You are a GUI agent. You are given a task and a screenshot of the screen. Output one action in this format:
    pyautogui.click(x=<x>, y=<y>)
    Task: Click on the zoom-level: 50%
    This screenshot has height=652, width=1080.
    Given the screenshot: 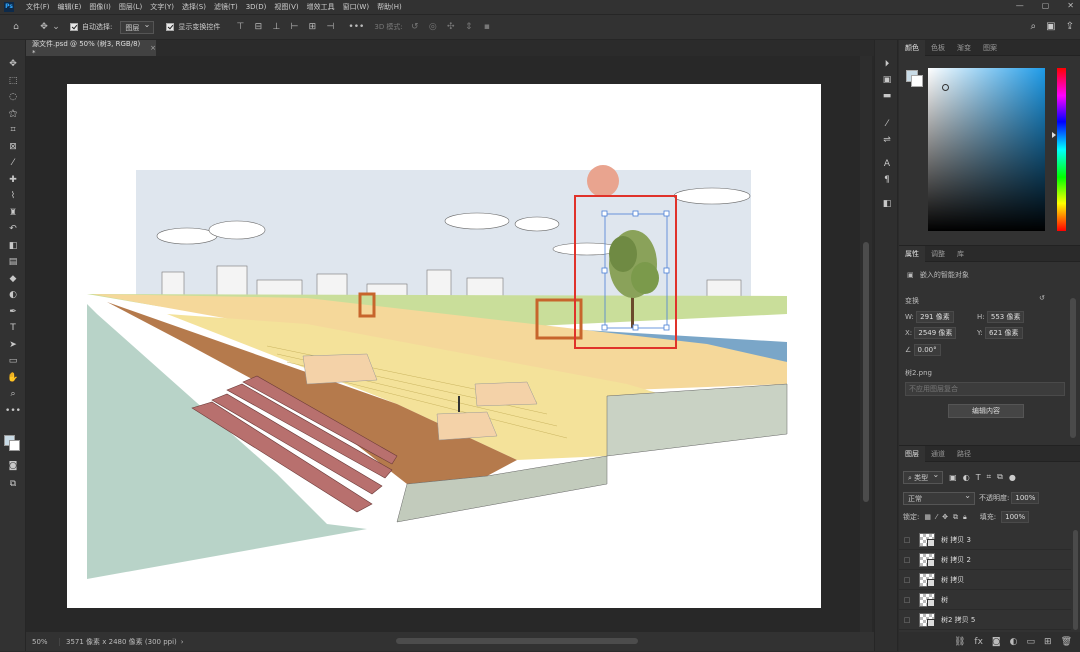 What is the action you would take?
    pyautogui.click(x=43, y=641)
    